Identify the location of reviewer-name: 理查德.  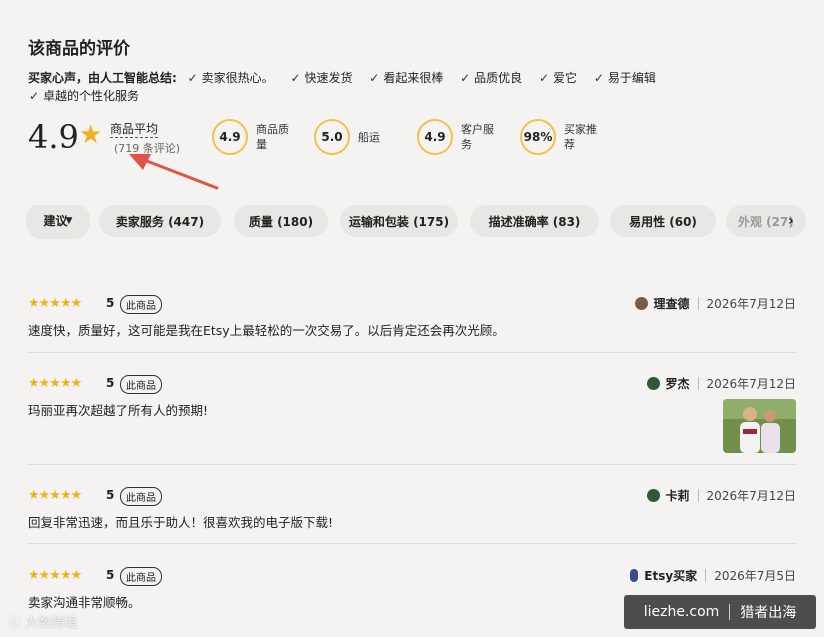
(672, 303).